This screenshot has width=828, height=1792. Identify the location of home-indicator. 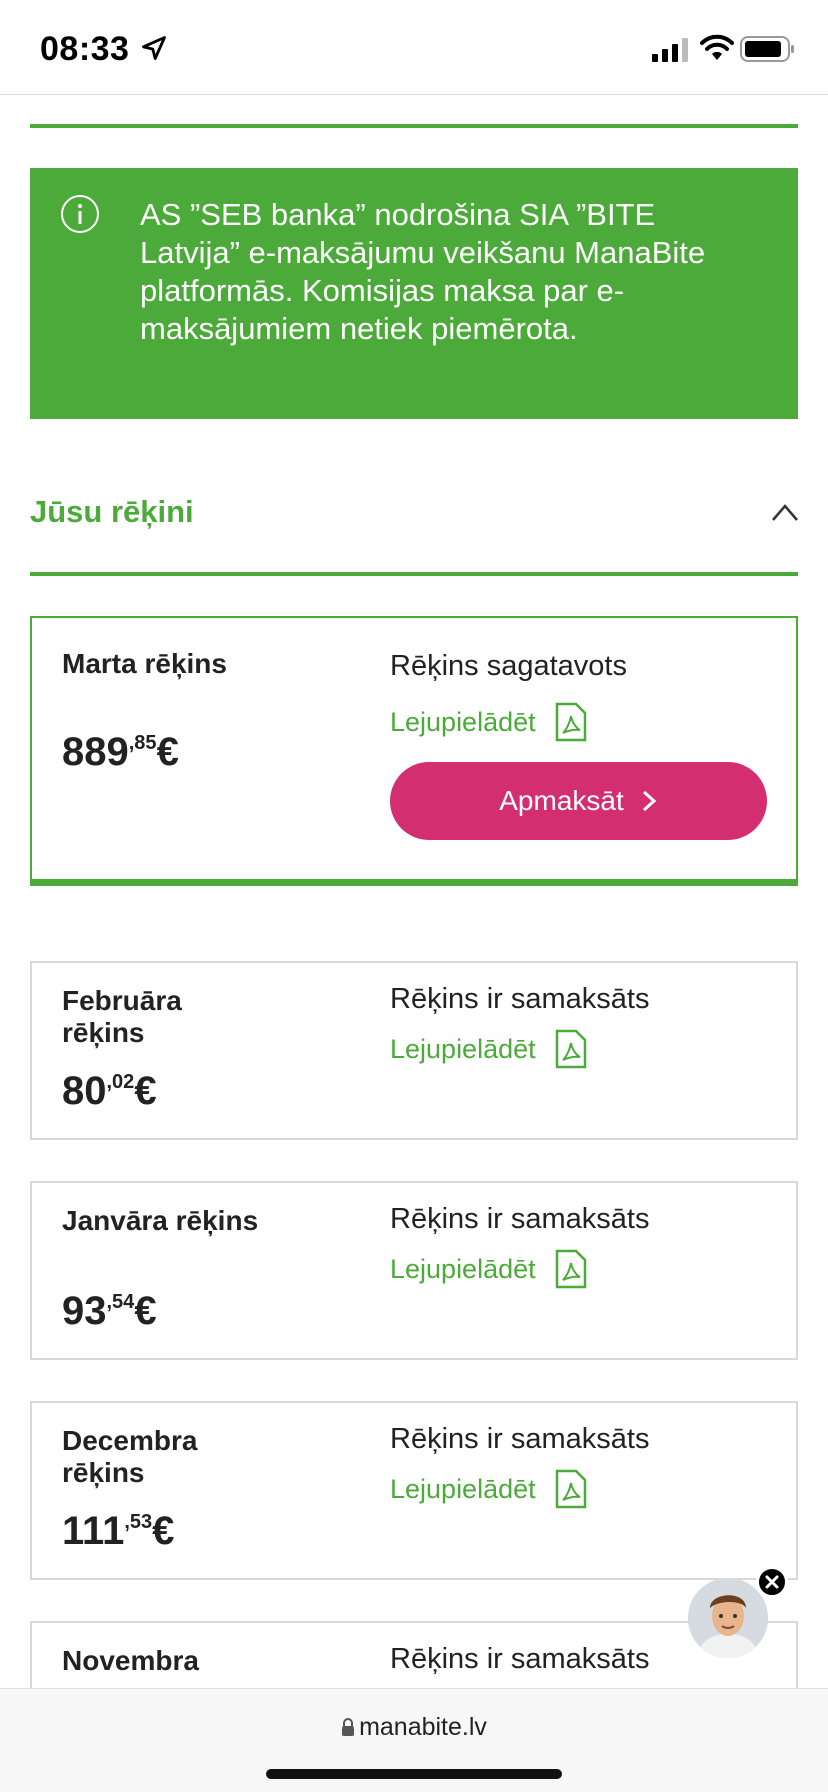
(414, 1774).